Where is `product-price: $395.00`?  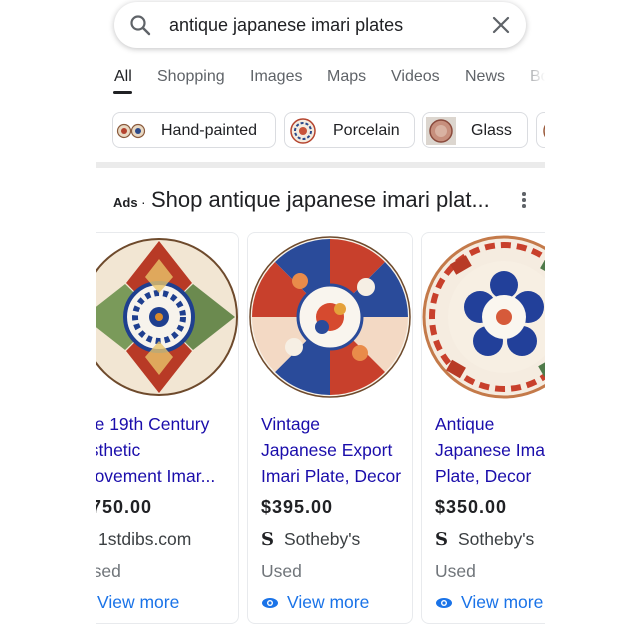
product-price: $395.00 is located at coordinates (297, 507).